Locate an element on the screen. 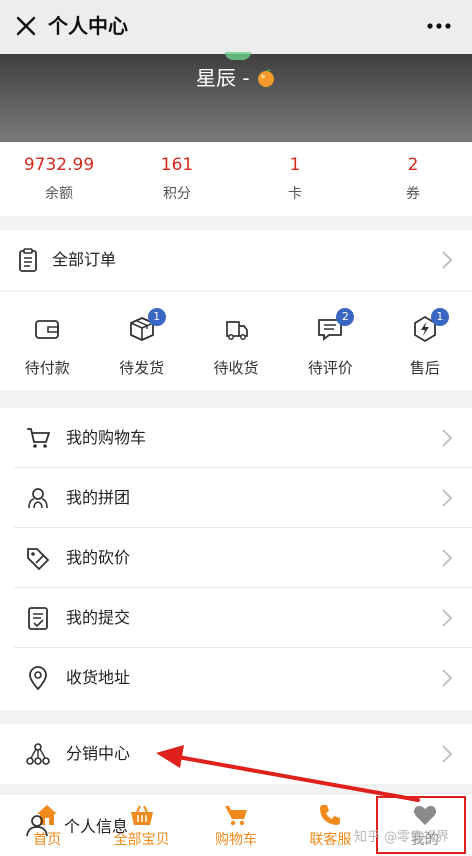 This screenshot has height=856, width=472. order-tab-label: 待发货 is located at coordinates (142, 368).